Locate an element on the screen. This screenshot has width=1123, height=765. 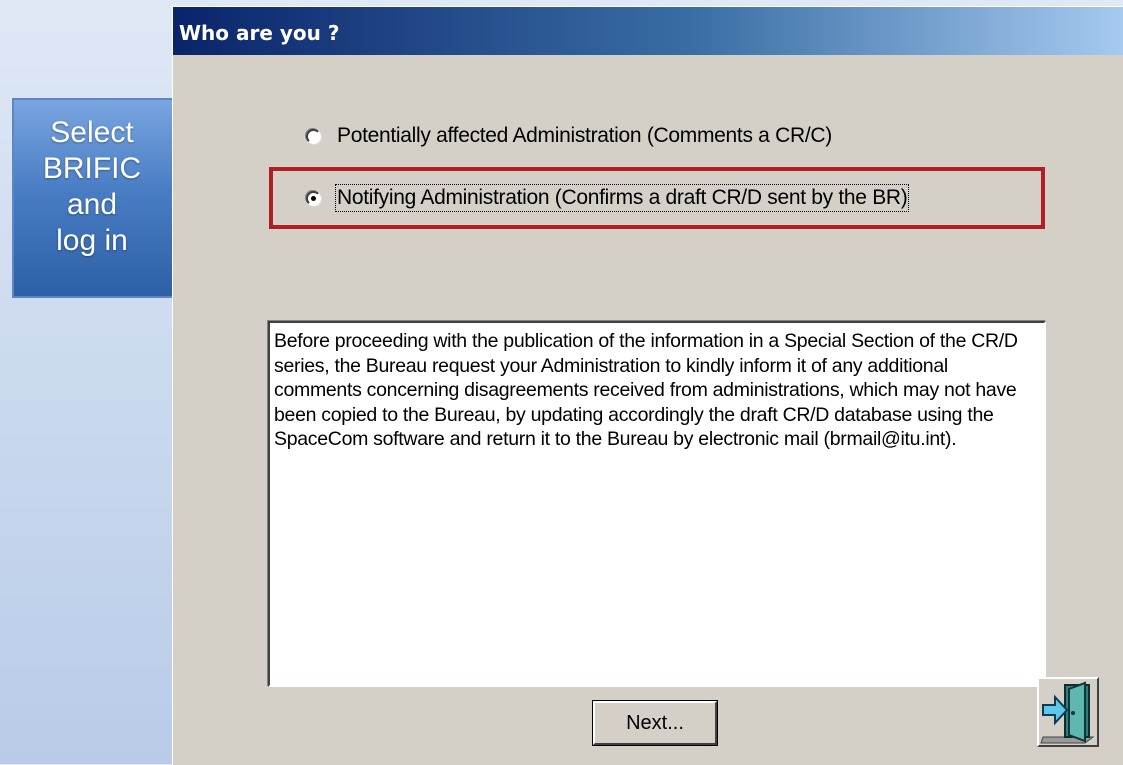
callout-line: and is located at coordinates (92, 204).